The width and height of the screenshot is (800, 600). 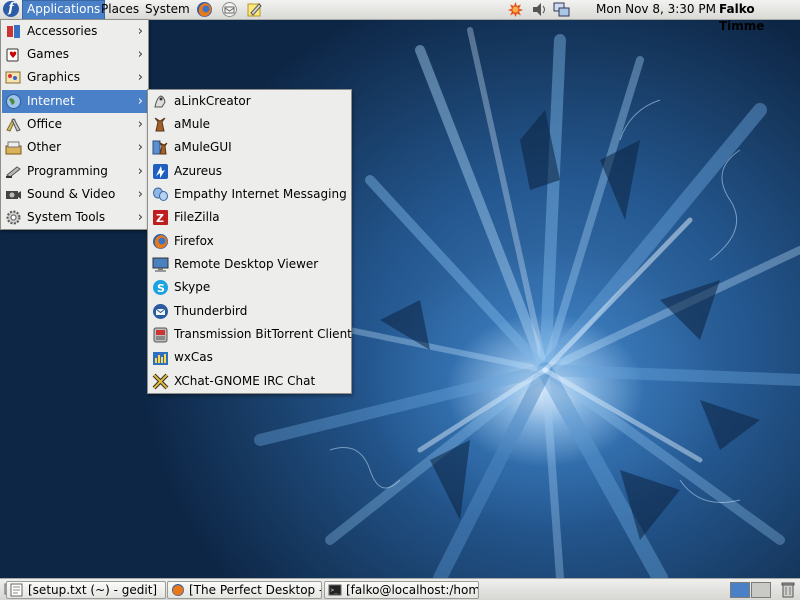 What do you see at coordinates (198, 171) in the screenshot?
I see `menu-item-label: Azureus` at bounding box center [198, 171].